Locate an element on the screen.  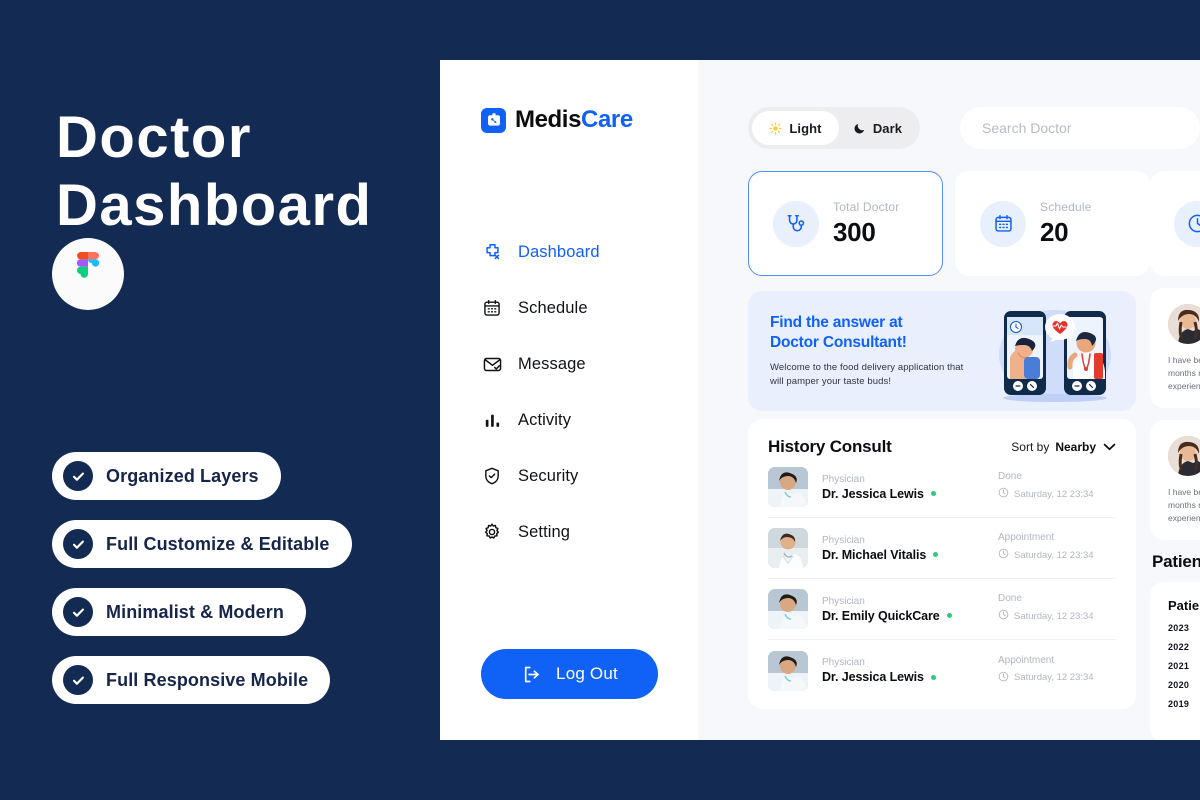
sidebar-item-setting: Setting is located at coordinates (576, 532).